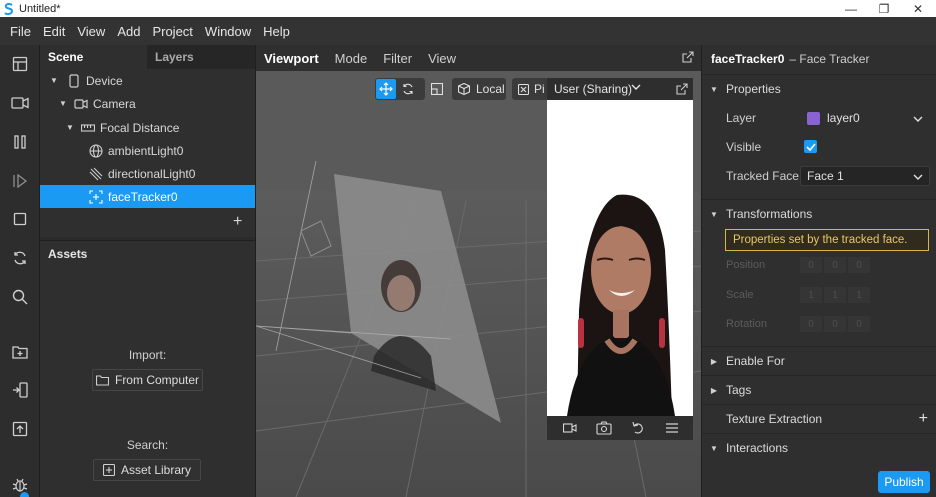  What do you see at coordinates (237, 222) in the screenshot?
I see `add-object-button: +` at bounding box center [237, 222].